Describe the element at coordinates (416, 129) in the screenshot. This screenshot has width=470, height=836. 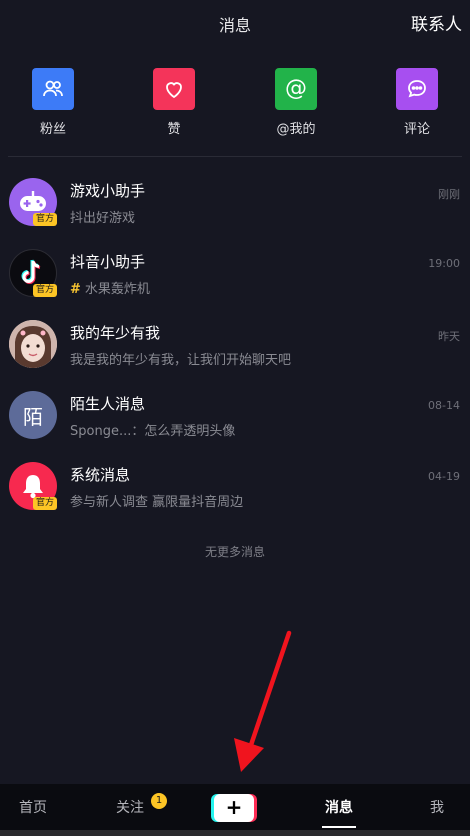
I see `comments-label: 评论` at that location.